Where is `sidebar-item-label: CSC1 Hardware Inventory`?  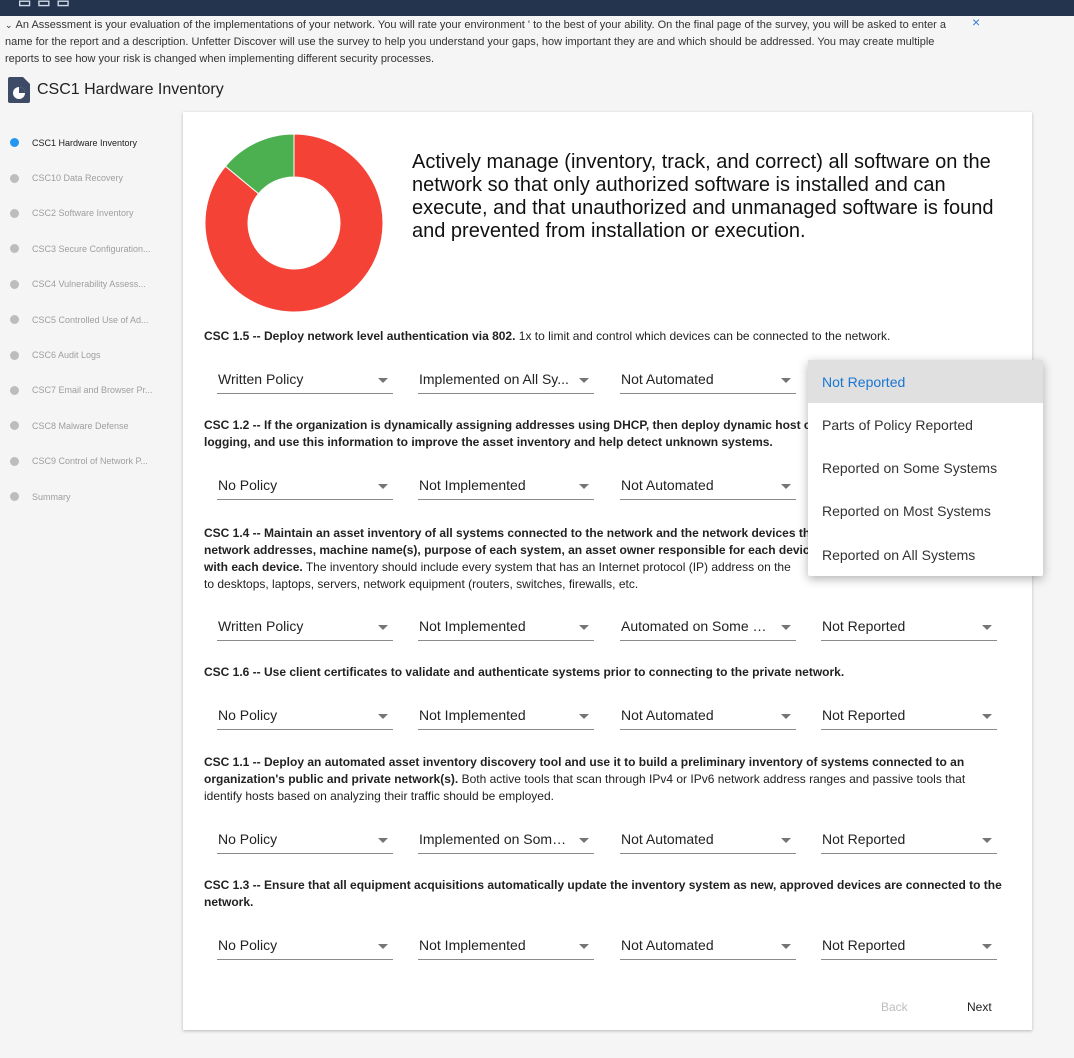 sidebar-item-label: CSC1 Hardware Inventory is located at coordinates (85, 142).